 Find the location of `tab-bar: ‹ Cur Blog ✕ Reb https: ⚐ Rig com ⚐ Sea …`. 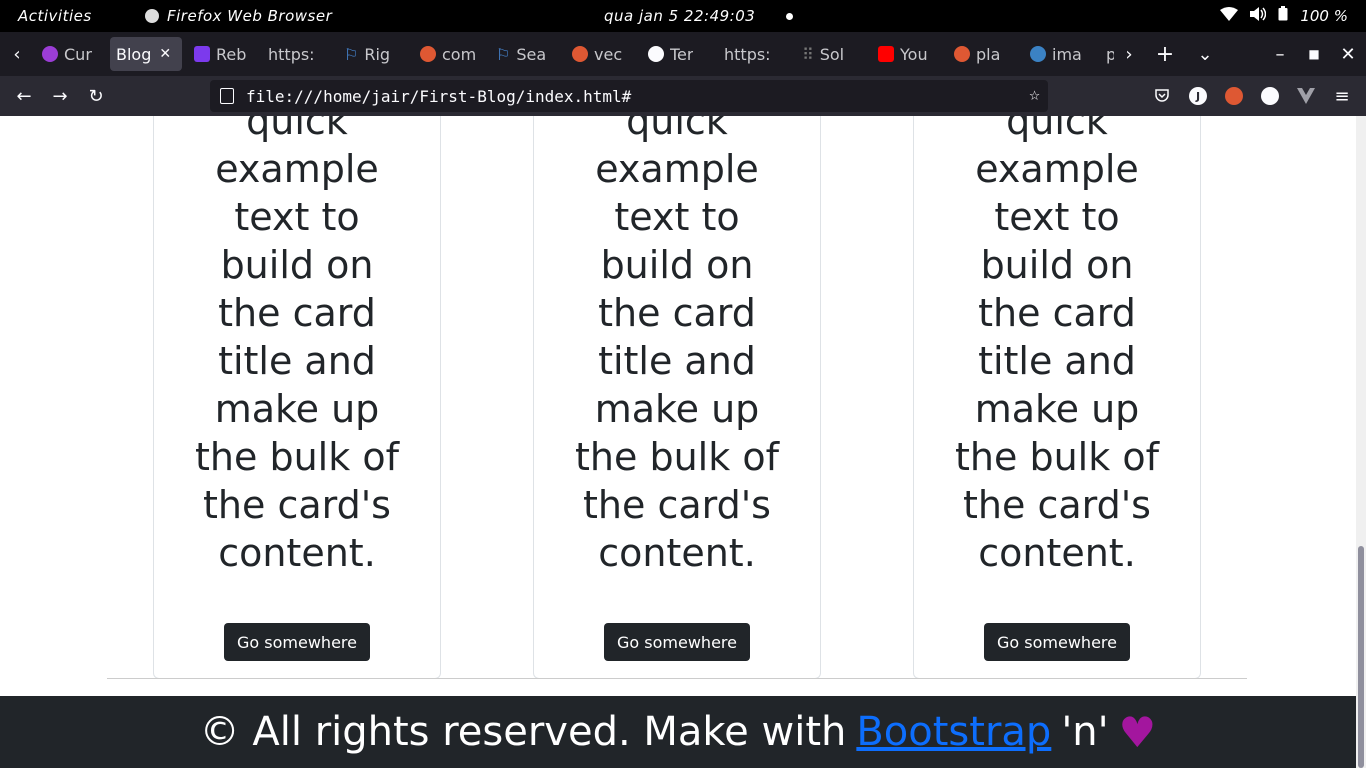

tab-bar: ‹ Cur Blog ✕ Reb https: ⚐ Rig com ⚐ Sea … is located at coordinates (683, 54).